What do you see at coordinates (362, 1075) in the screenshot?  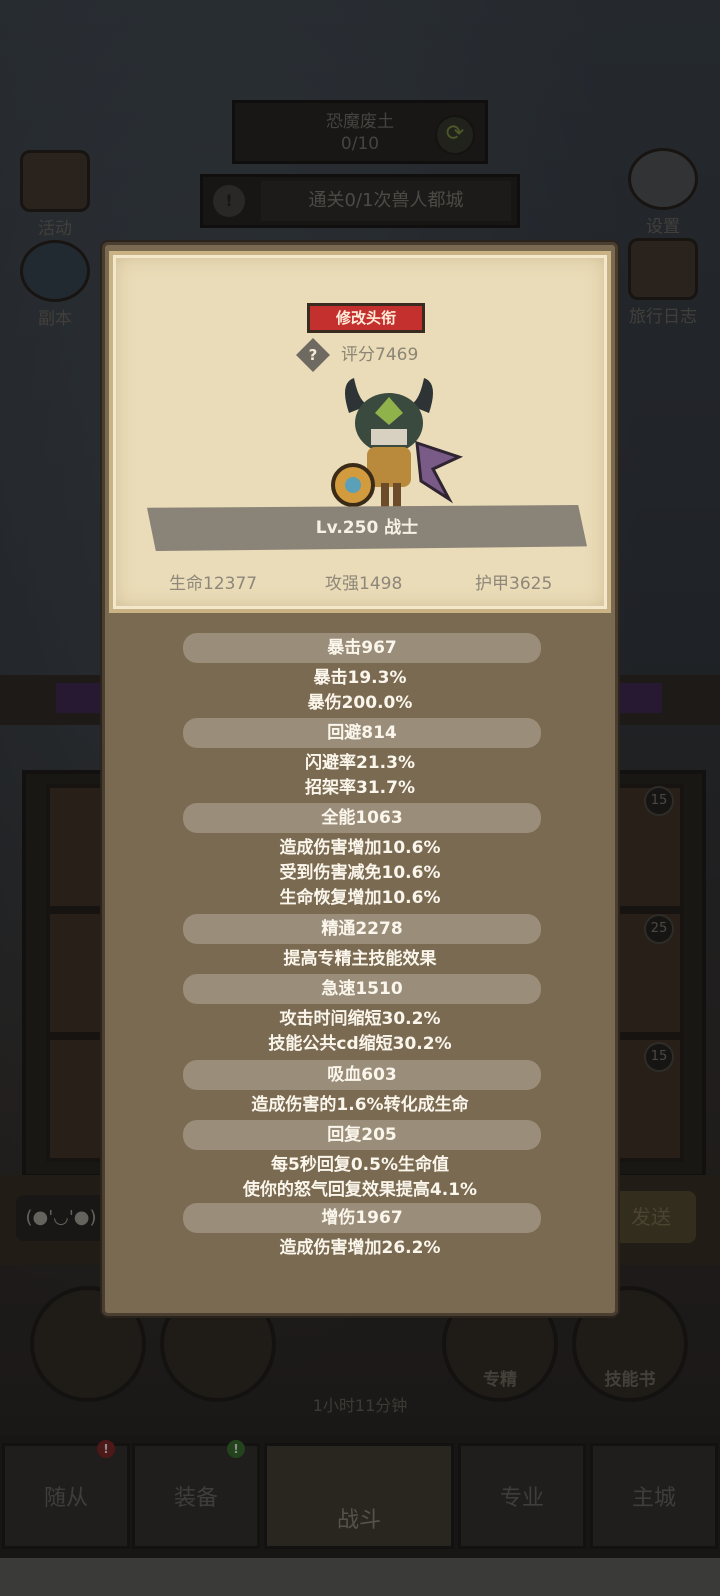 I see `attr-header-lifesteal: 吸血603` at bounding box center [362, 1075].